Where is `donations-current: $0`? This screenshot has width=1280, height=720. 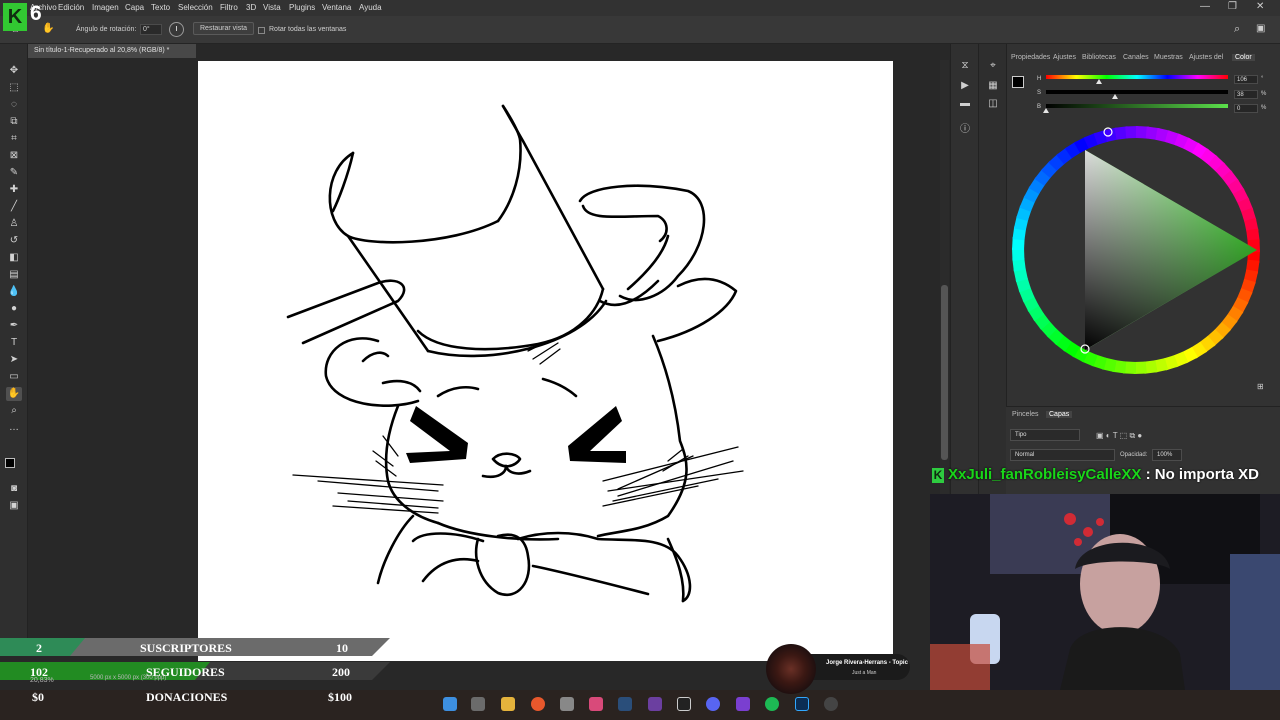
donations-current: $0 is located at coordinates (38, 697).